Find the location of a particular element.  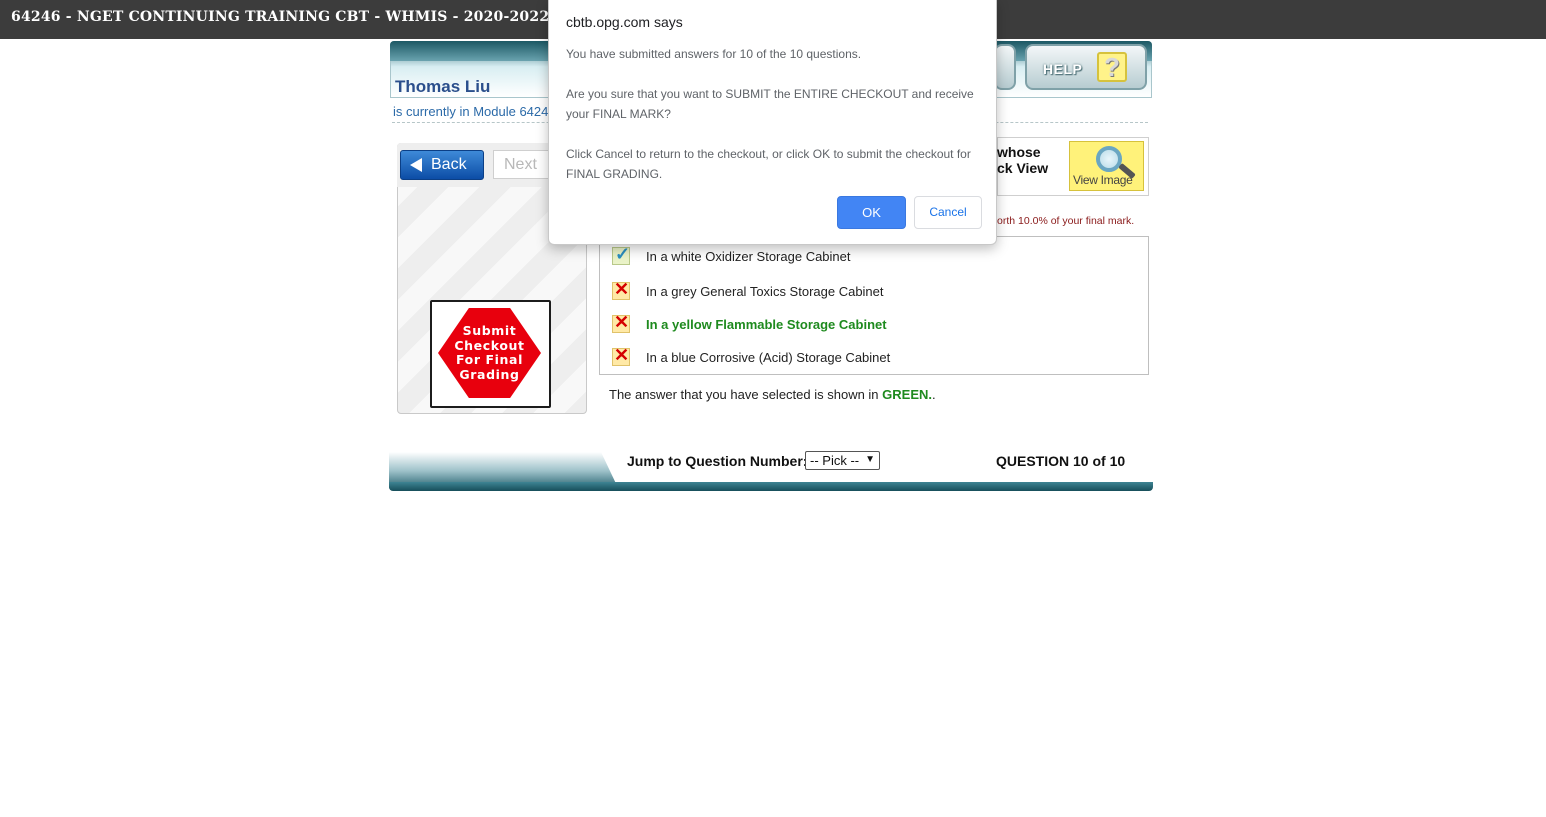

back-button-label: Back is located at coordinates (449, 164).